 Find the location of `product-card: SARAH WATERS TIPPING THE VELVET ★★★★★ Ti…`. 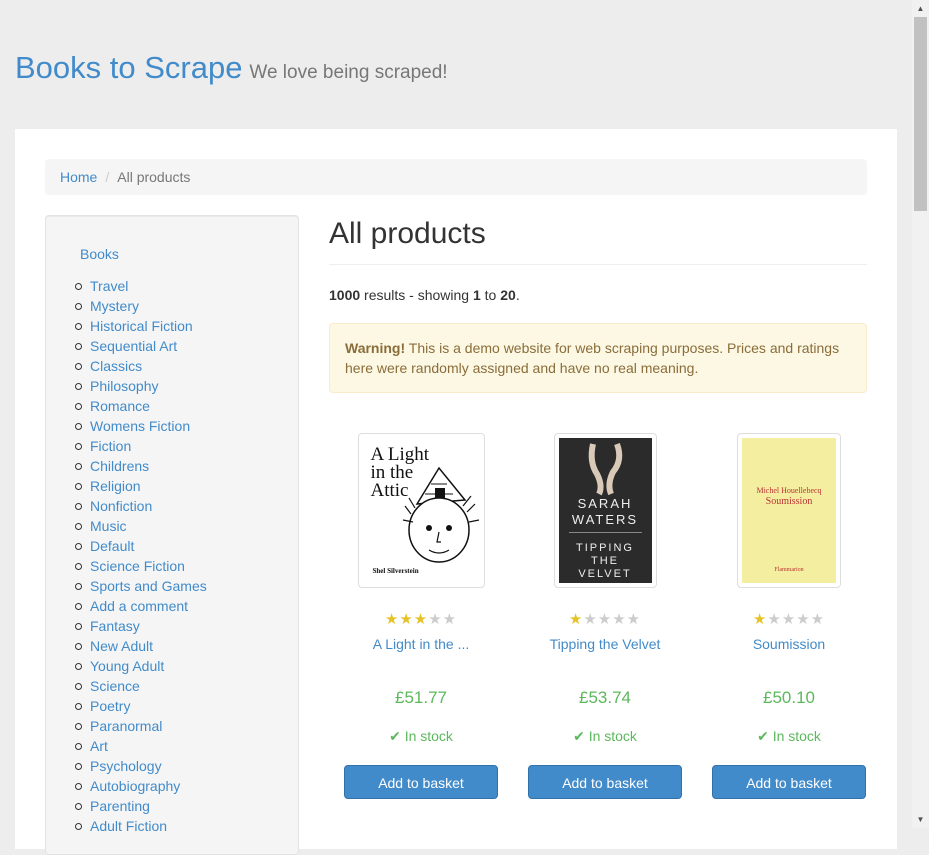

product-card: SARAH WATERS TIPPING THE VELVET ★★★★★ Ti… is located at coordinates (605, 616).